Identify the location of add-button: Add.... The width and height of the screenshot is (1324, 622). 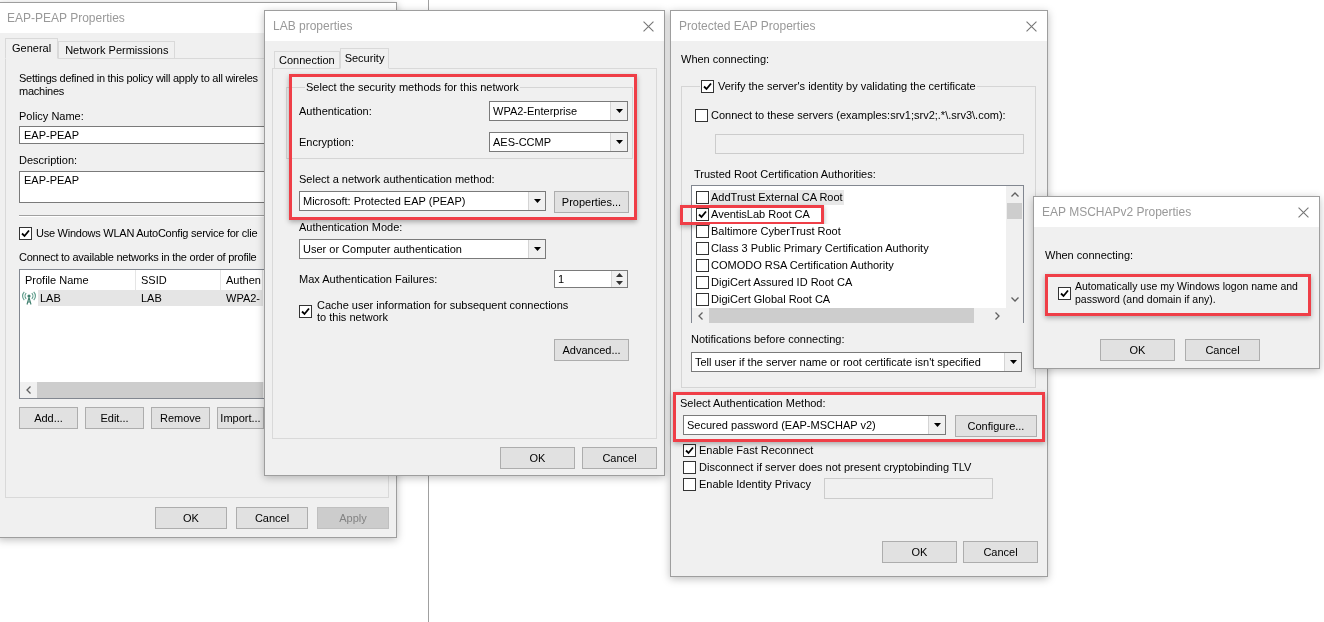
(48, 418).